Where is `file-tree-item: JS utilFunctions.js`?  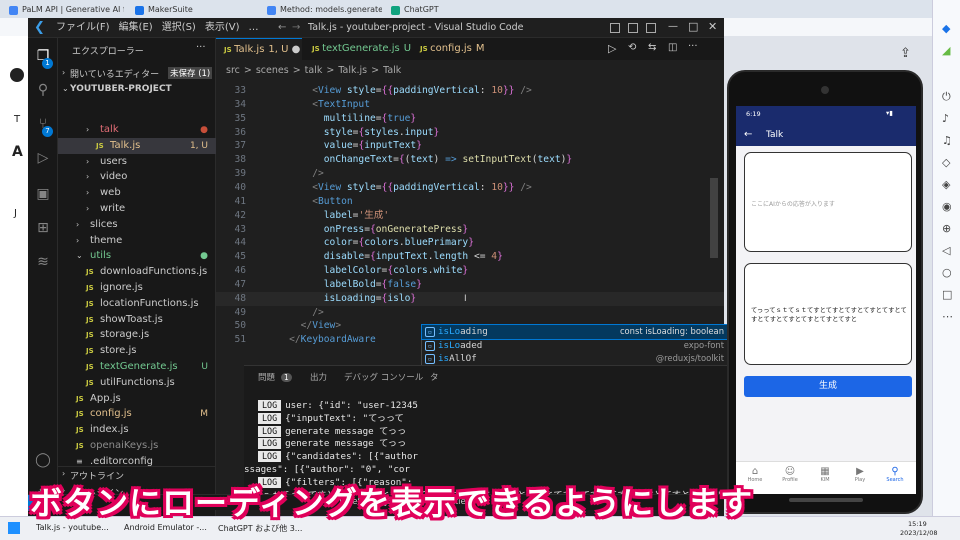 file-tree-item: JS utilFunctions.js is located at coordinates (137, 383).